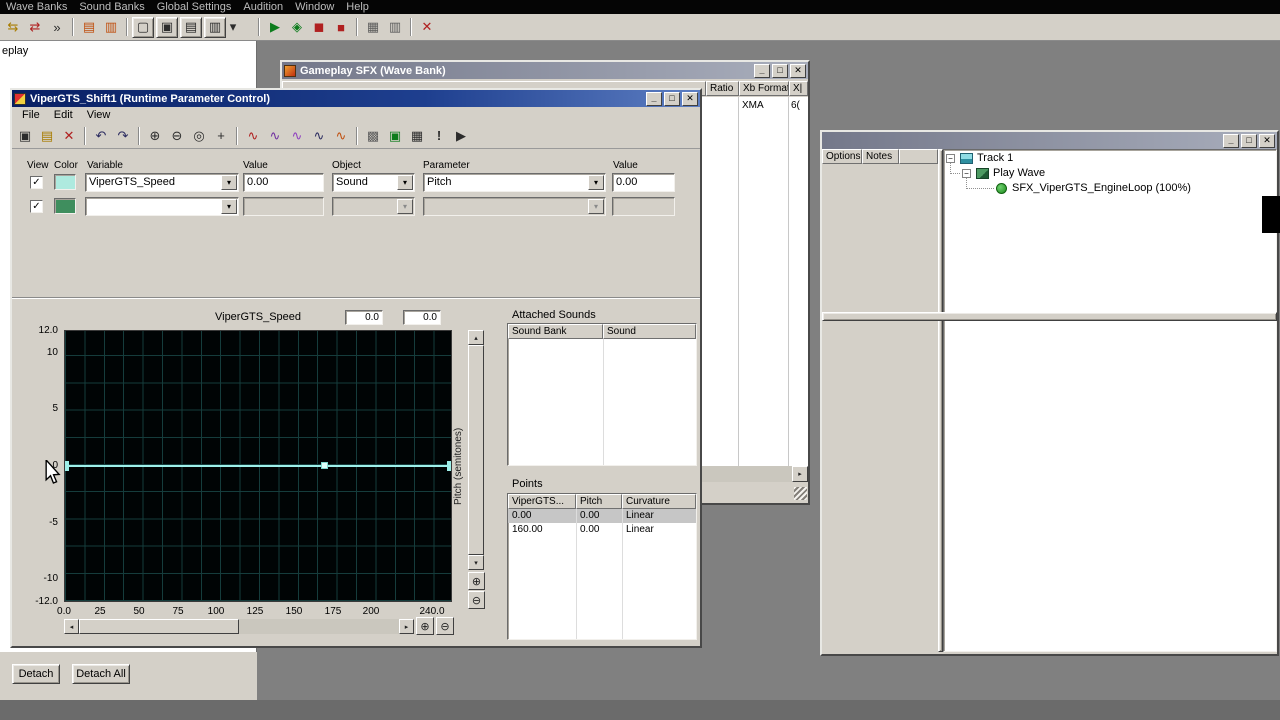 This screenshot has width=1280, height=720. I want to click on tree-item-play-wave: Play Wave, so click(1019, 173).